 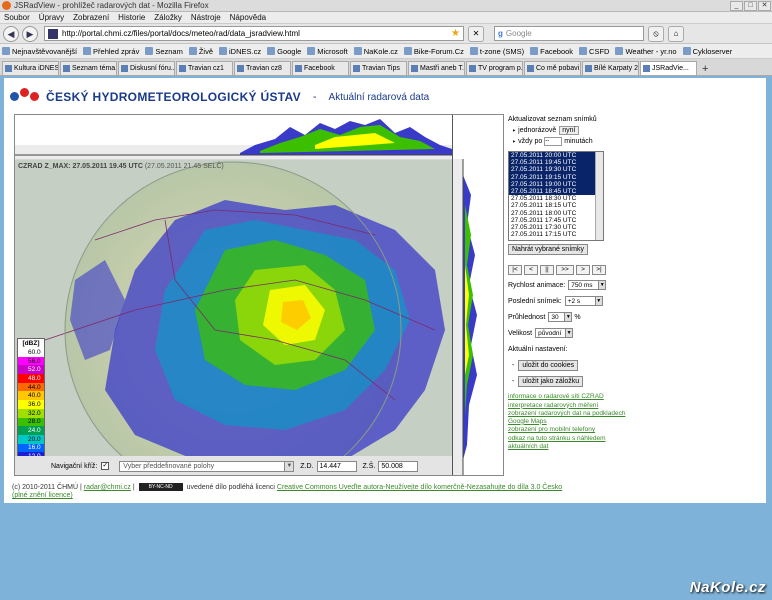 I want to click on stop-icon: ✕, so click(x=476, y=33).